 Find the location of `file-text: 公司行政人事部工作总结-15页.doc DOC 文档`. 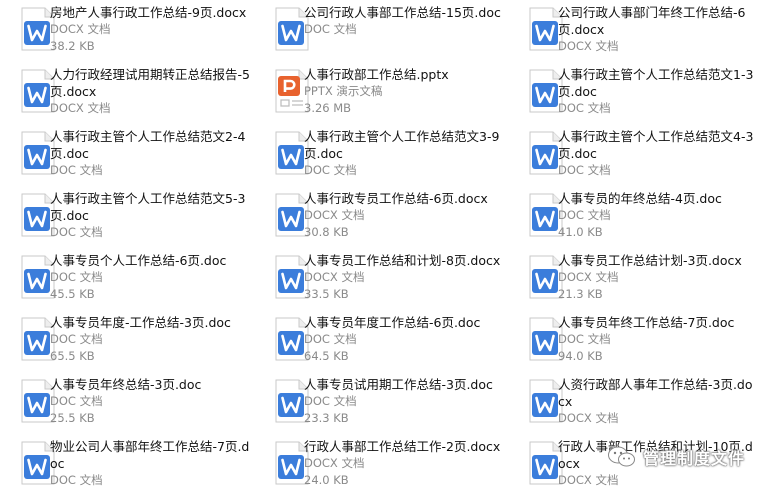

file-text: 公司行政人事部工作总结-15页.doc DOC 文档 is located at coordinates (404, 21).